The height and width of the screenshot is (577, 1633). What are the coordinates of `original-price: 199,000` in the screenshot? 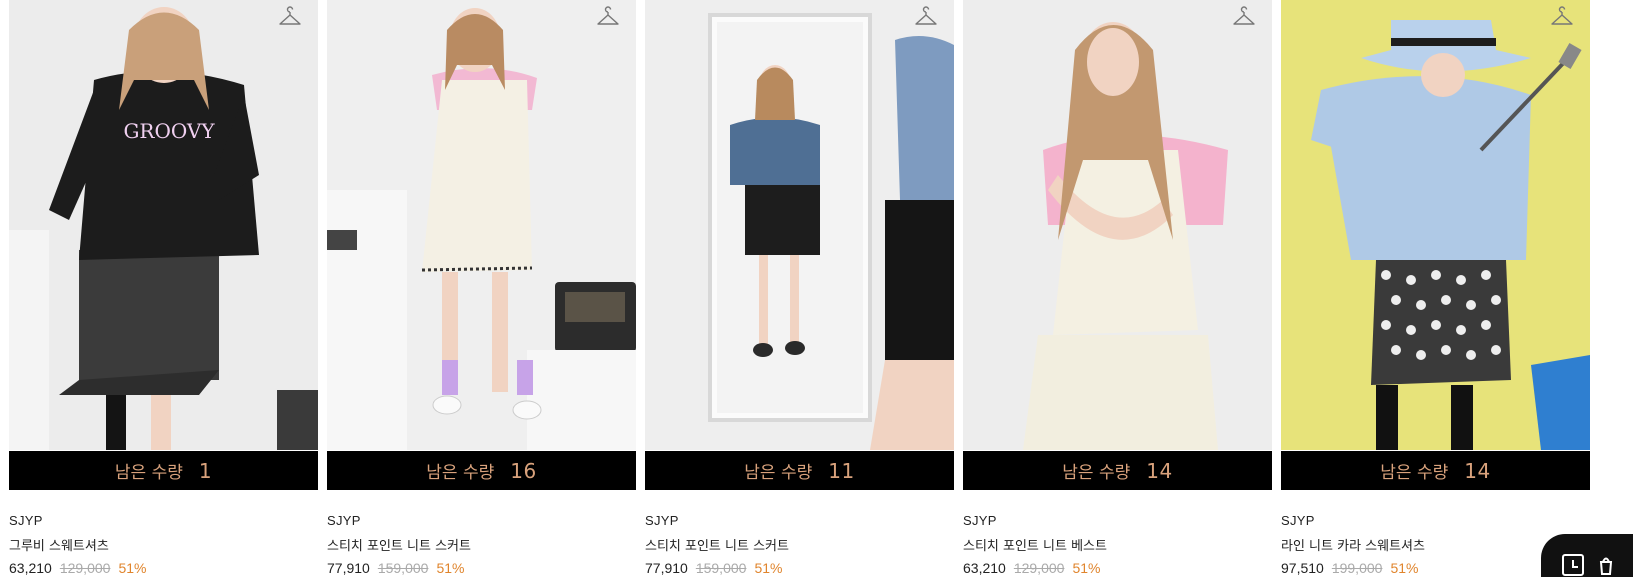 It's located at (1357, 568).